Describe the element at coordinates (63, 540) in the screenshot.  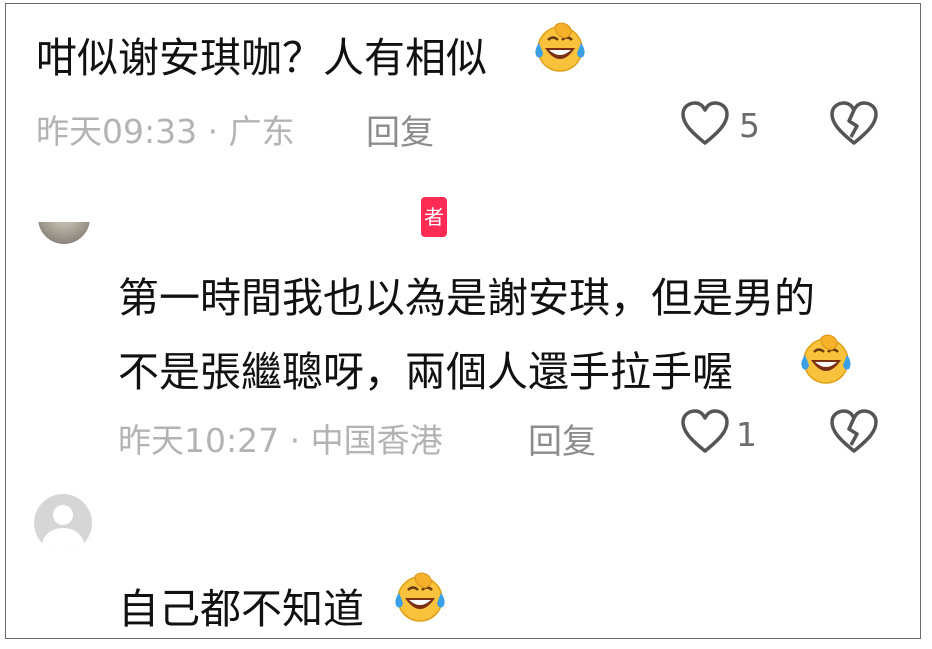
I see `avatar-body-shape` at that location.